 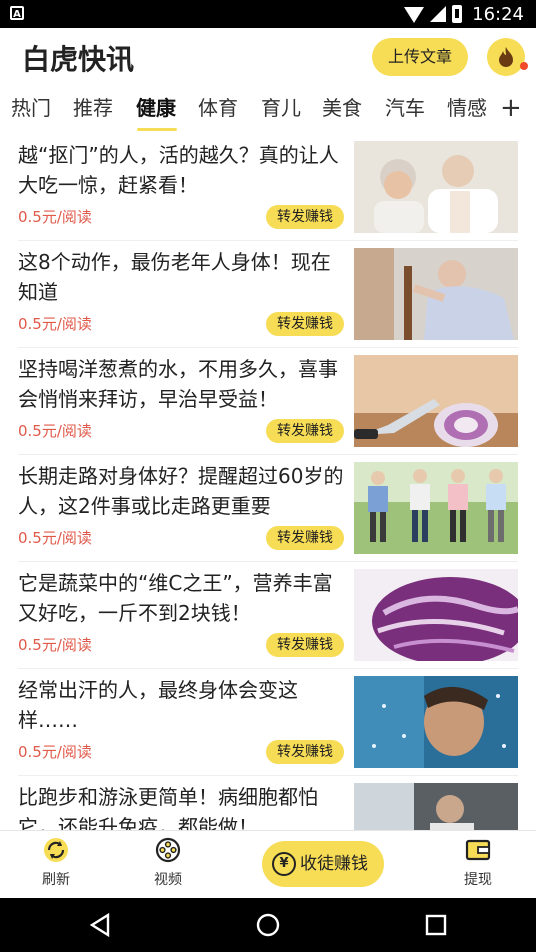 What do you see at coordinates (56, 863) in the screenshot?
I see `nav-refresh: 刷新` at bounding box center [56, 863].